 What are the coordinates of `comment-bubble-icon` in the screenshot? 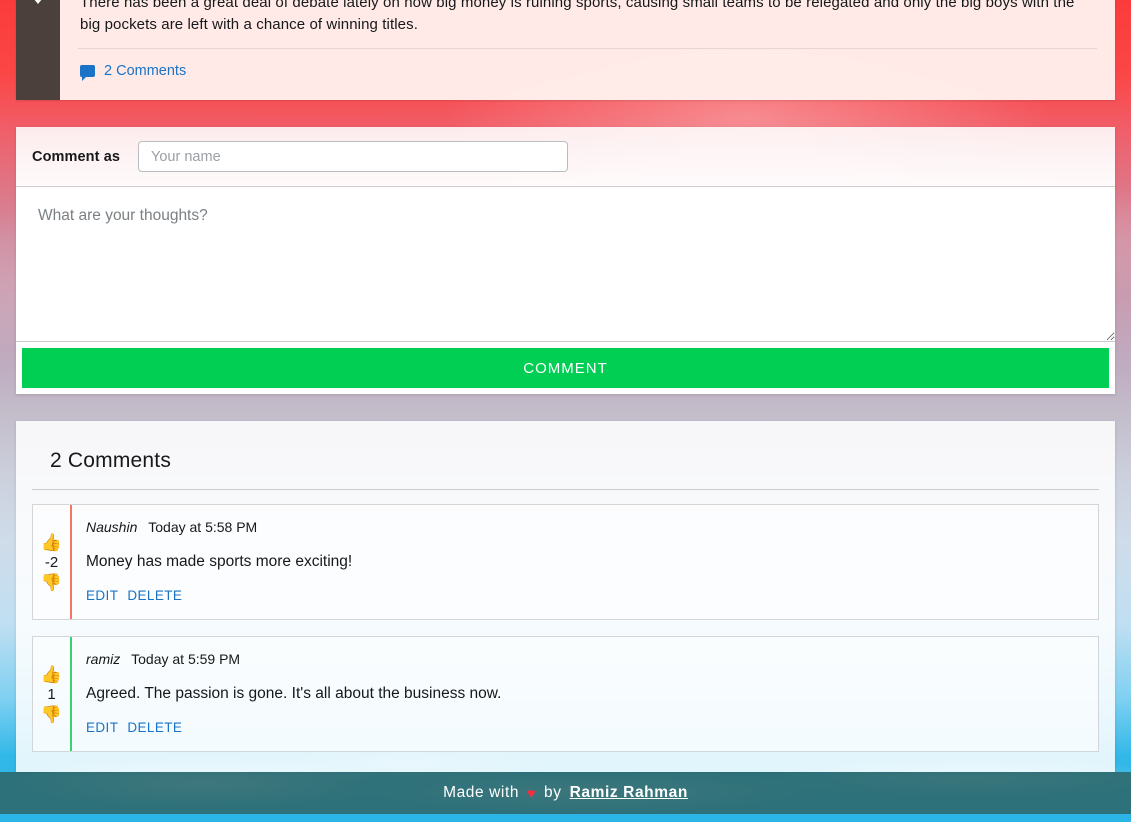 It's located at (87, 73).